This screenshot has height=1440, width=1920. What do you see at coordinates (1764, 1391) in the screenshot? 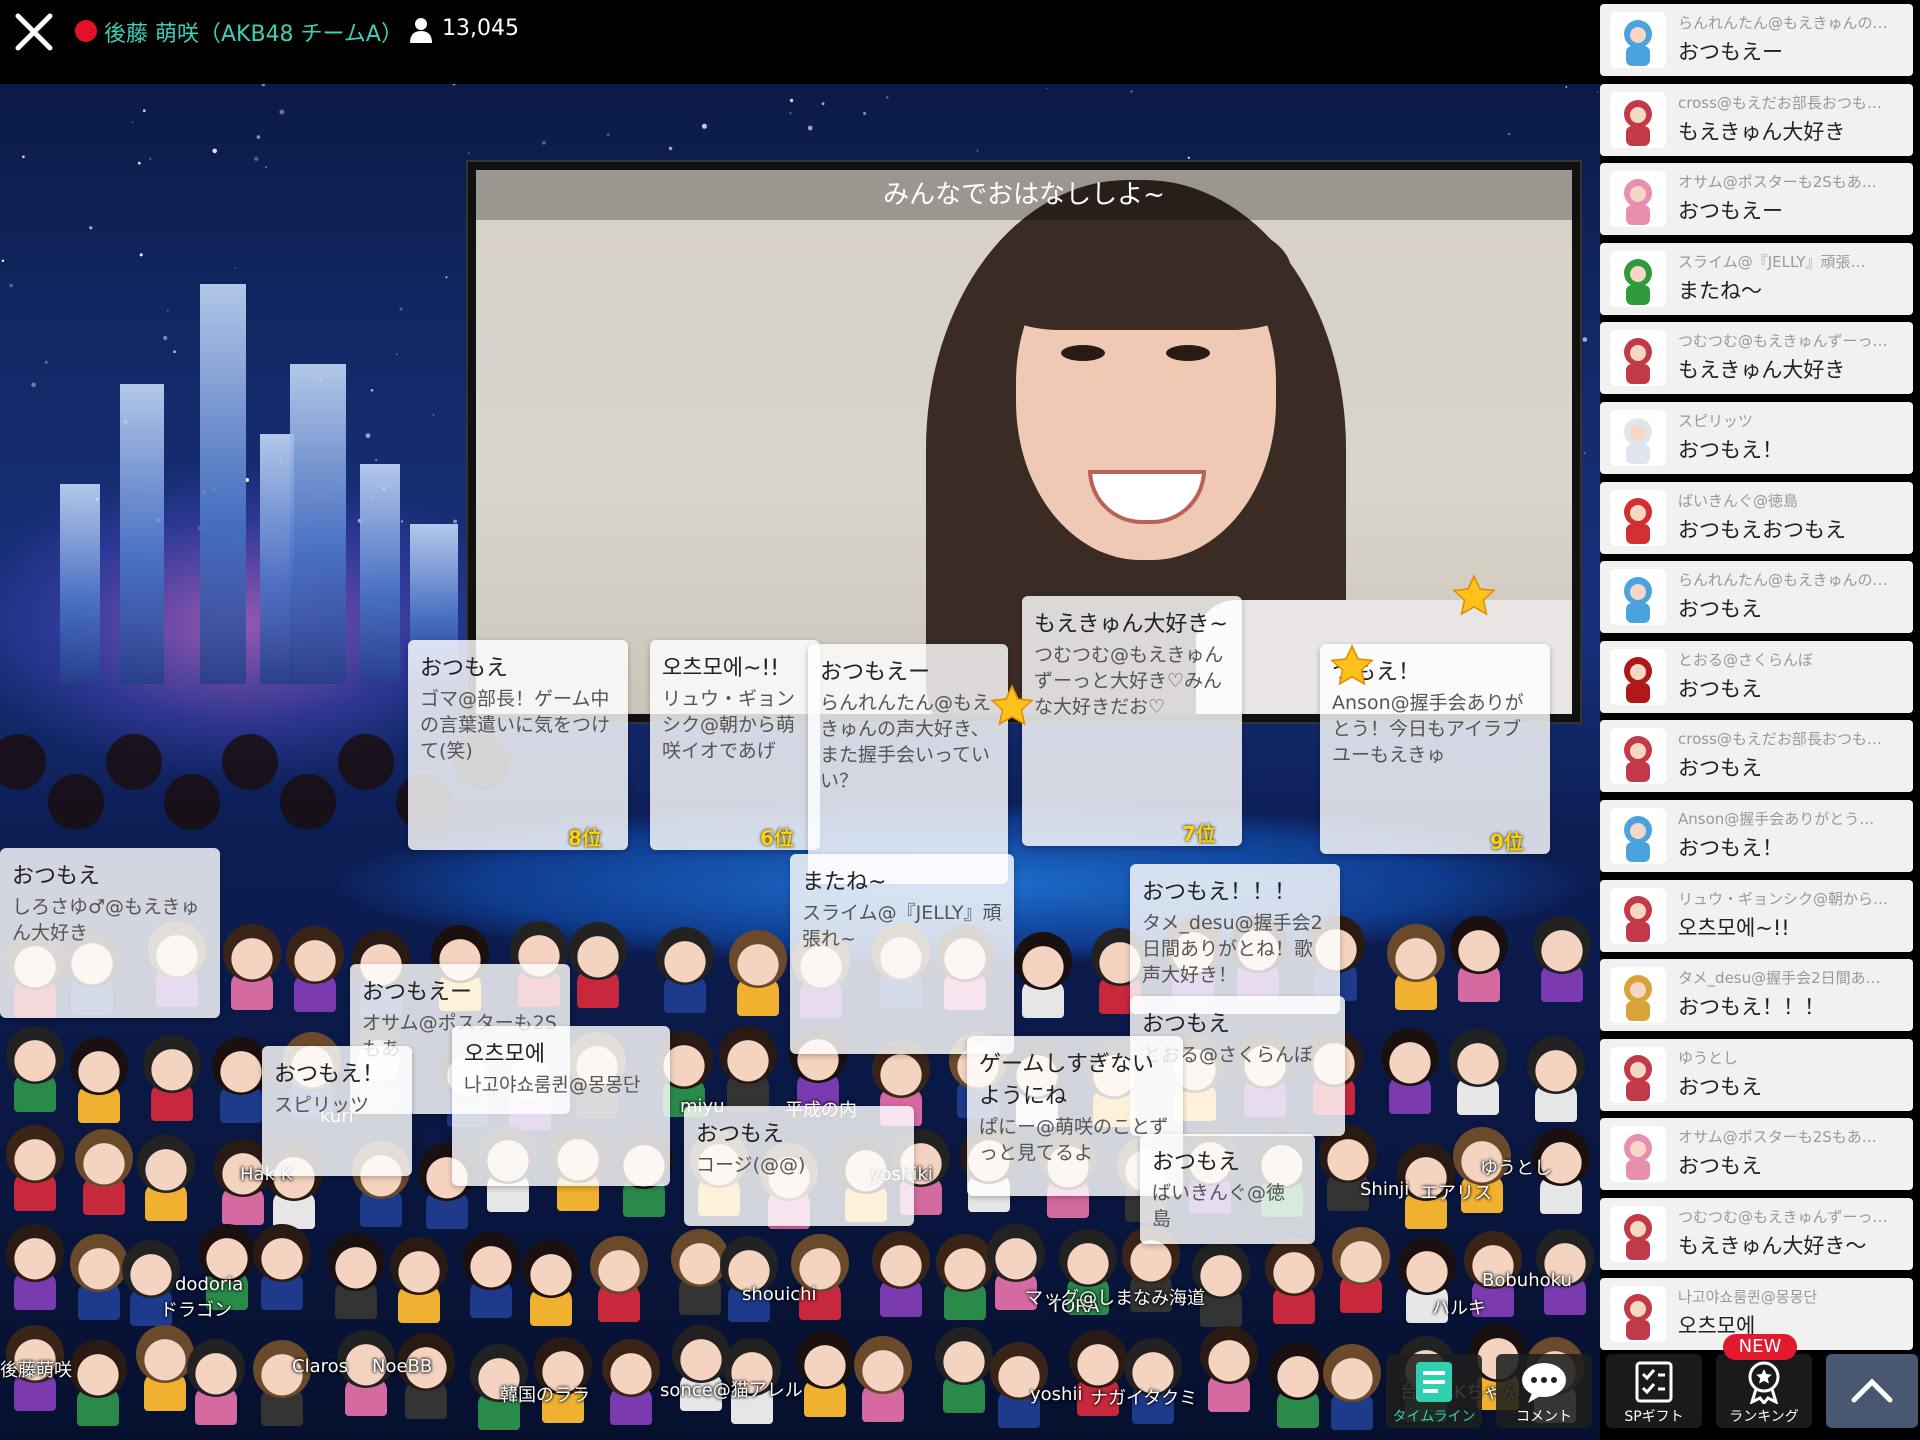
I see `ranking-button: ランキング` at bounding box center [1764, 1391].